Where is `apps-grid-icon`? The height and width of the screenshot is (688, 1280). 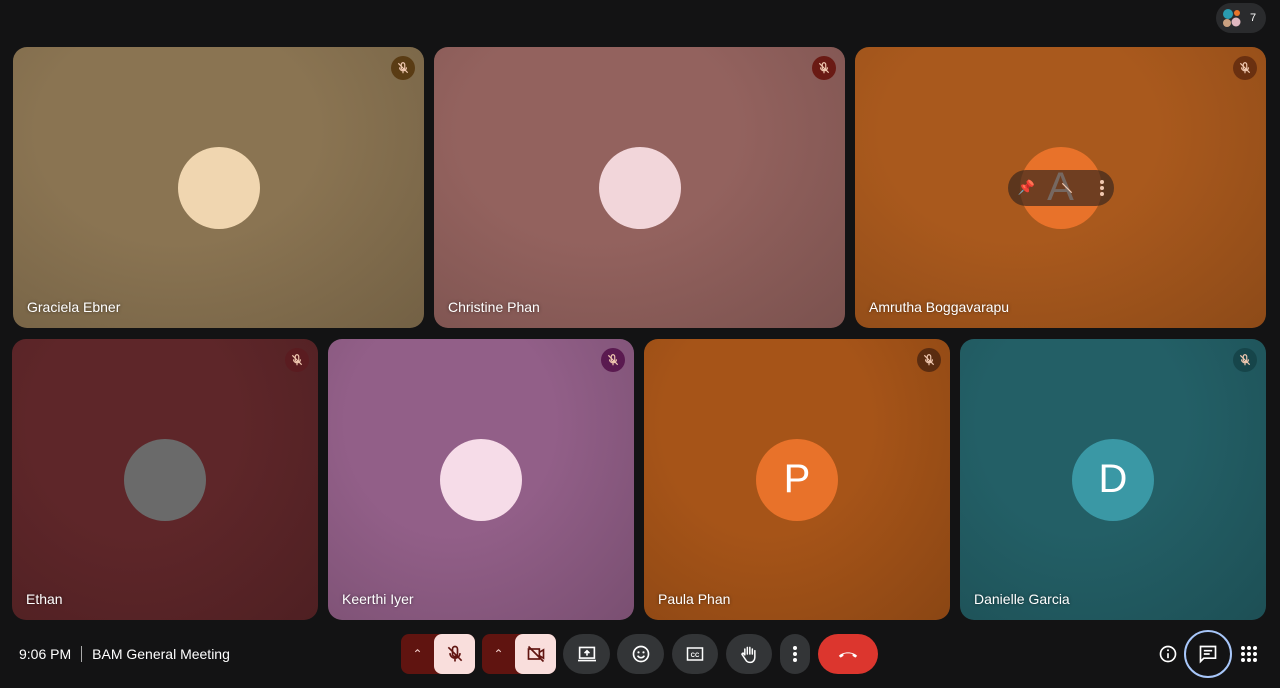 apps-grid-icon is located at coordinates (1249, 654).